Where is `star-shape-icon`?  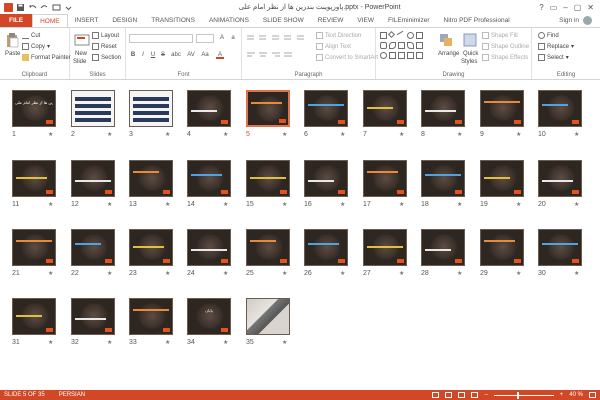 star-shape-icon is located at coordinates (419, 45).